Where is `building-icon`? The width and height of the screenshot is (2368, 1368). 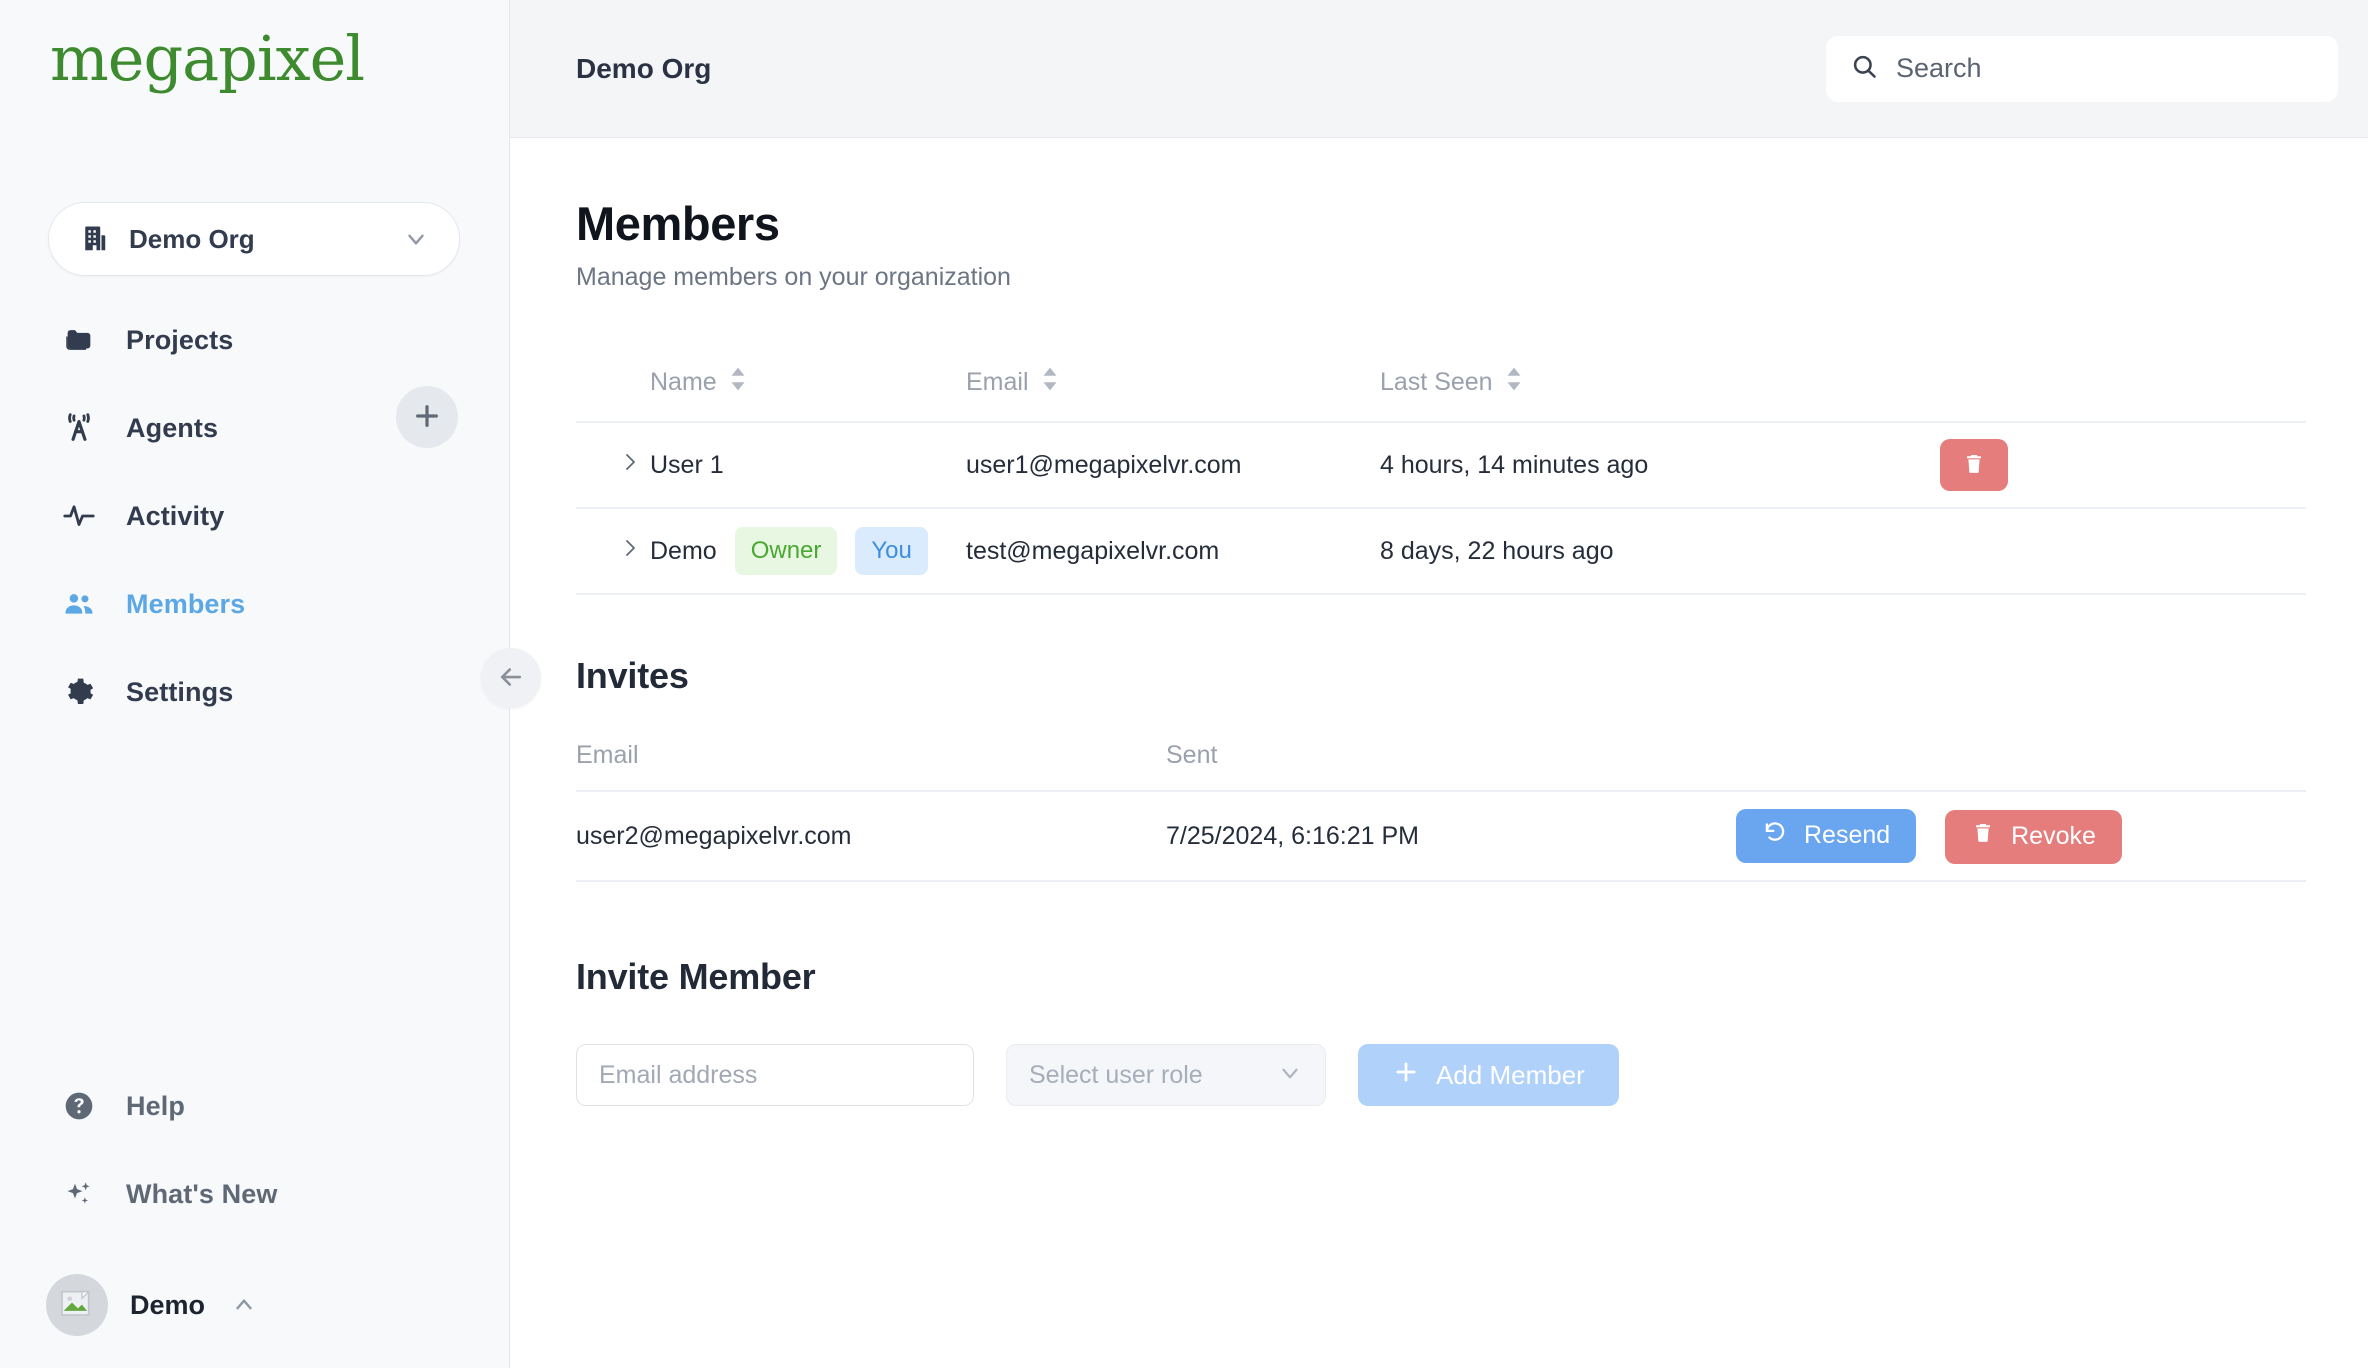
building-icon is located at coordinates (94, 239).